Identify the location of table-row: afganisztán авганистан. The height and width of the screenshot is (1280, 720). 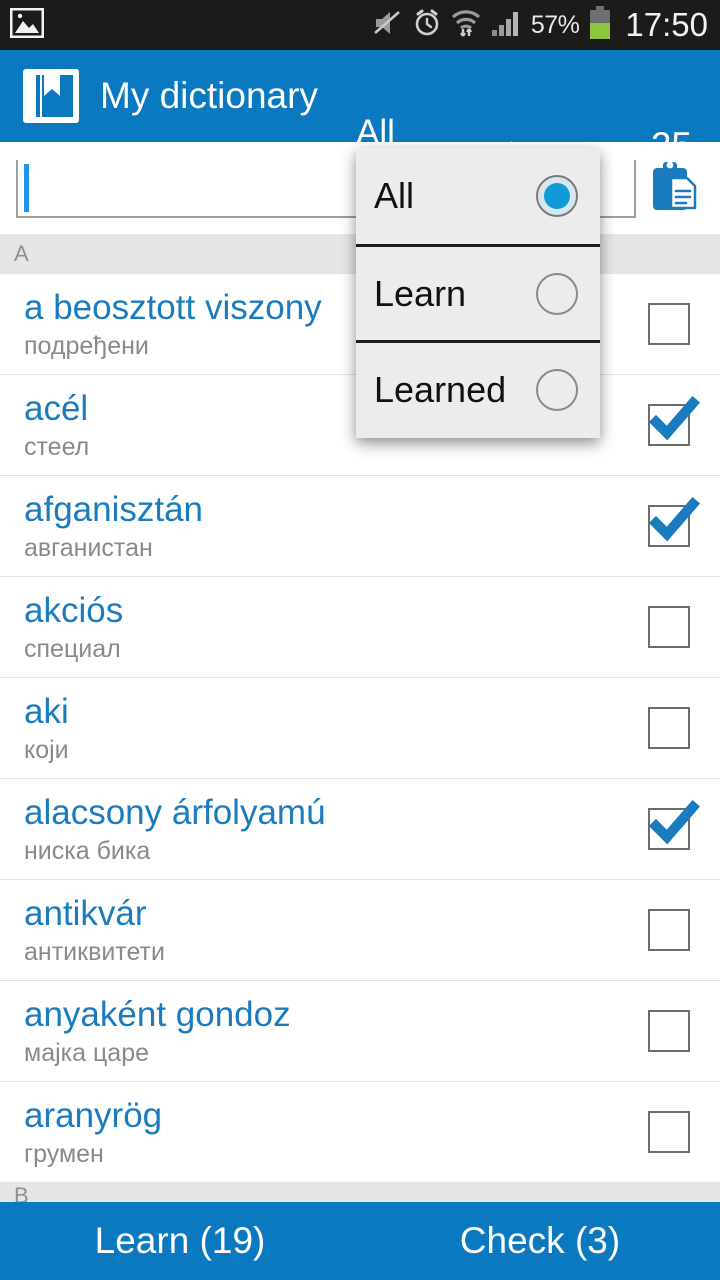
(360, 526).